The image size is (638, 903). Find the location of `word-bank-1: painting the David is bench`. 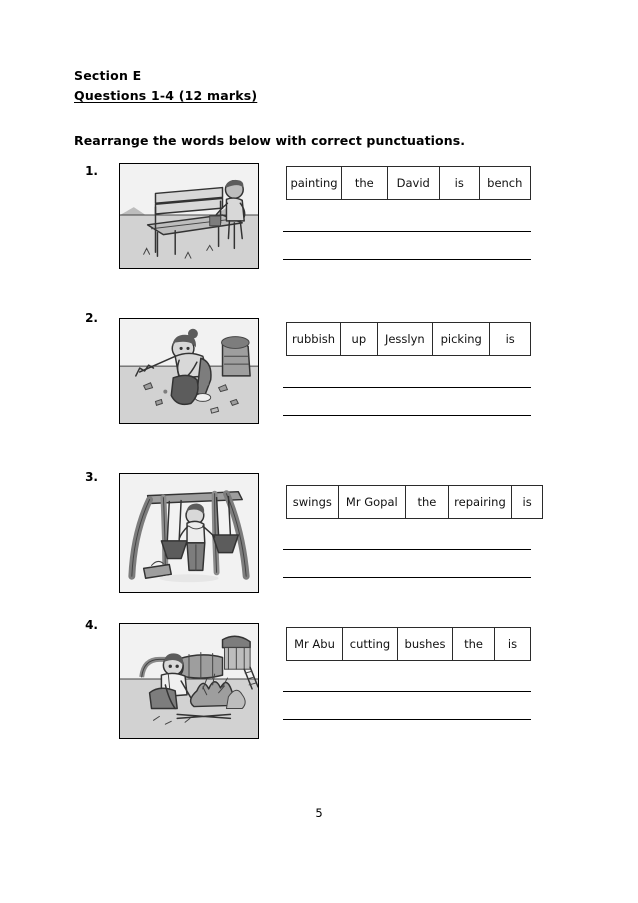

word-bank-1: painting the David is bench is located at coordinates (408, 183).